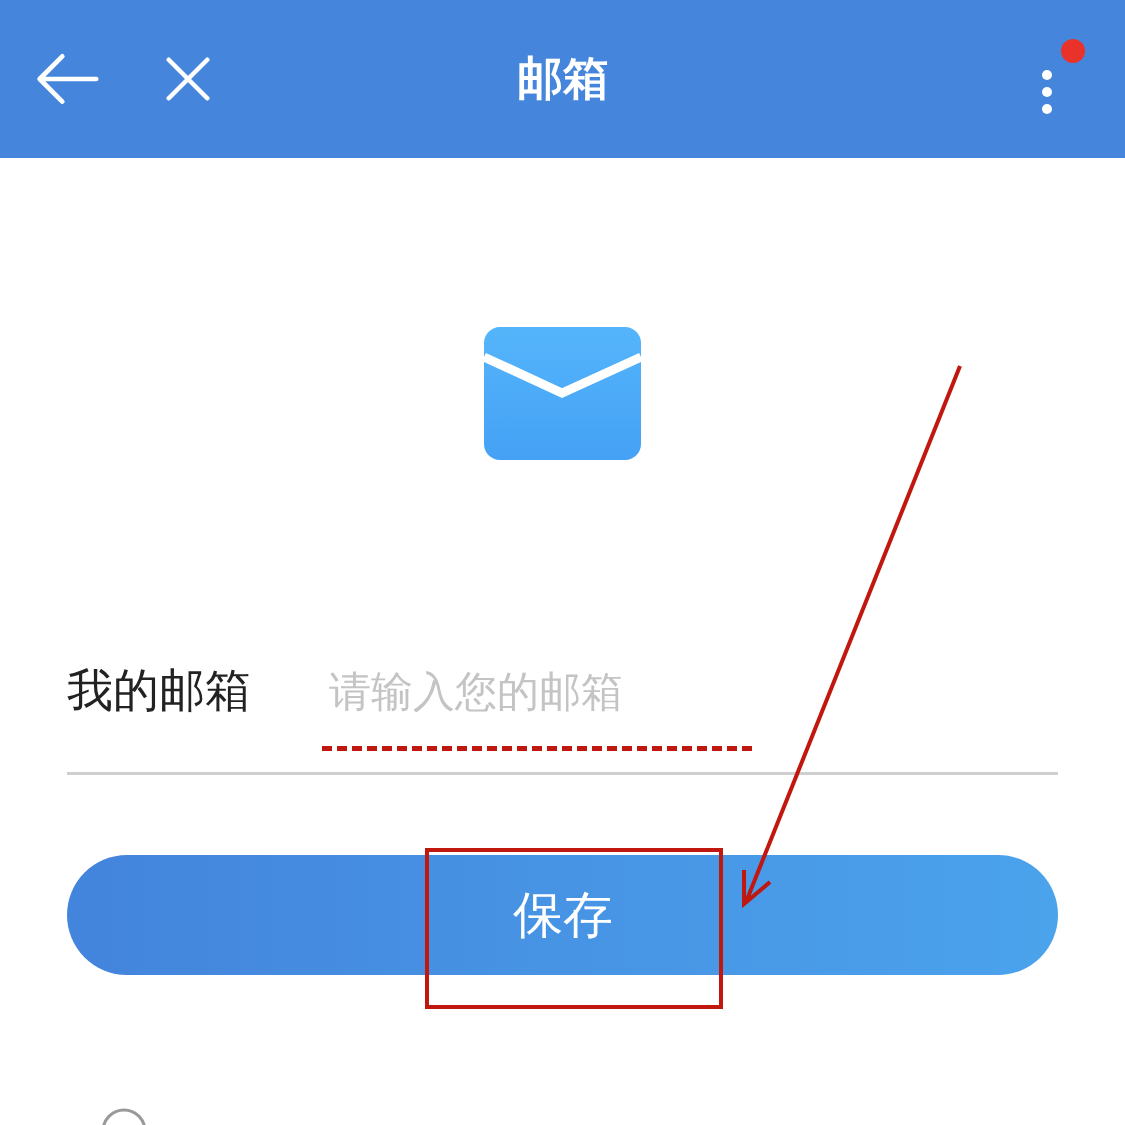 This screenshot has width=1125, height=1125. Describe the element at coordinates (159, 690) in the screenshot. I see `field-label: 我的邮箱` at that location.